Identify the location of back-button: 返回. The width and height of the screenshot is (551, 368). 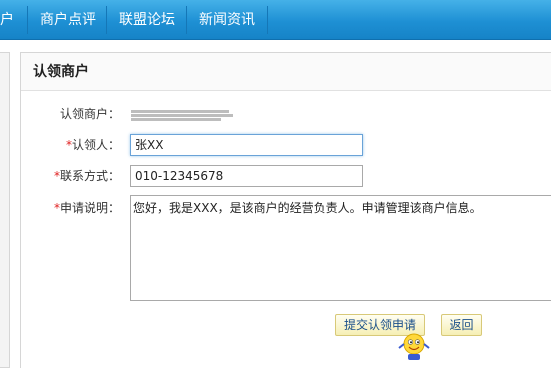
(461, 325).